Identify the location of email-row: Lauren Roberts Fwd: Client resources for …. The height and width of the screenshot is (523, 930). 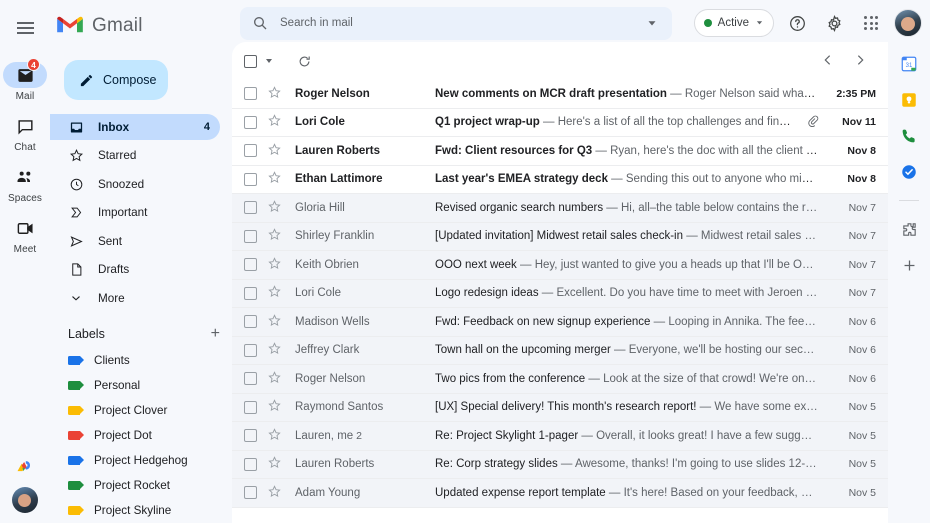
(560, 151).